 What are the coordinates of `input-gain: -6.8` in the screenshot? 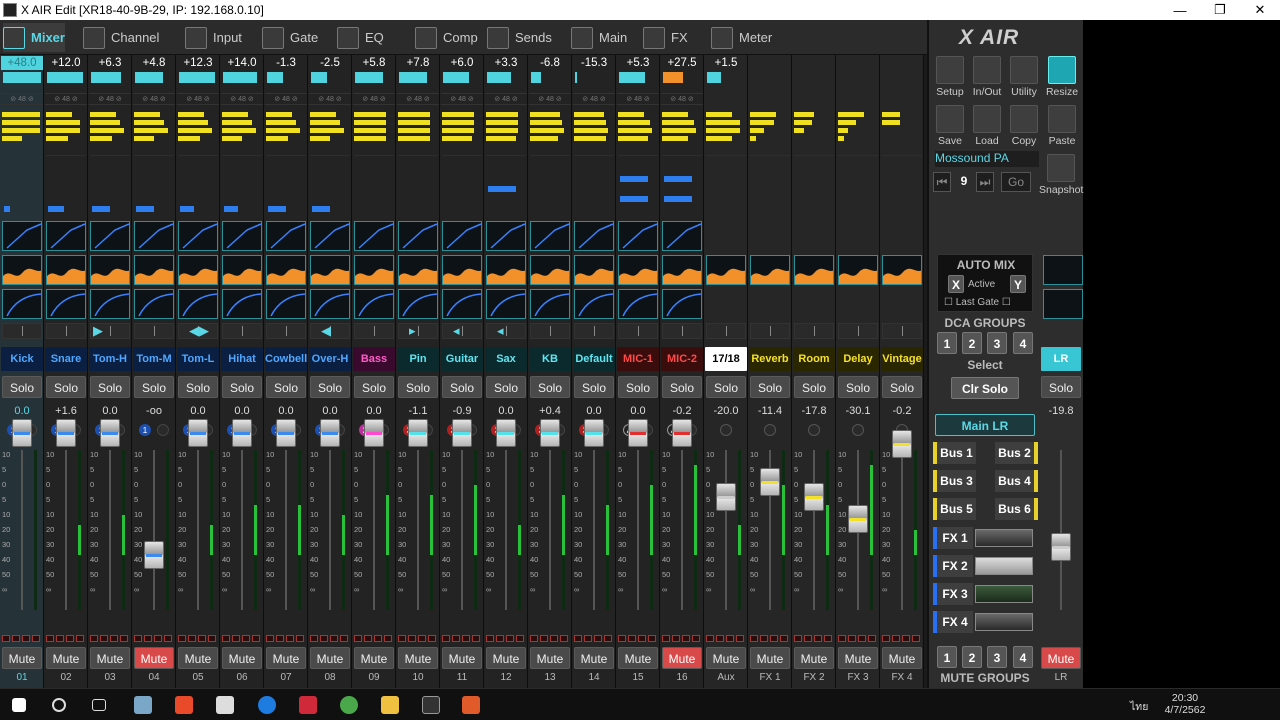 It's located at (550, 63).